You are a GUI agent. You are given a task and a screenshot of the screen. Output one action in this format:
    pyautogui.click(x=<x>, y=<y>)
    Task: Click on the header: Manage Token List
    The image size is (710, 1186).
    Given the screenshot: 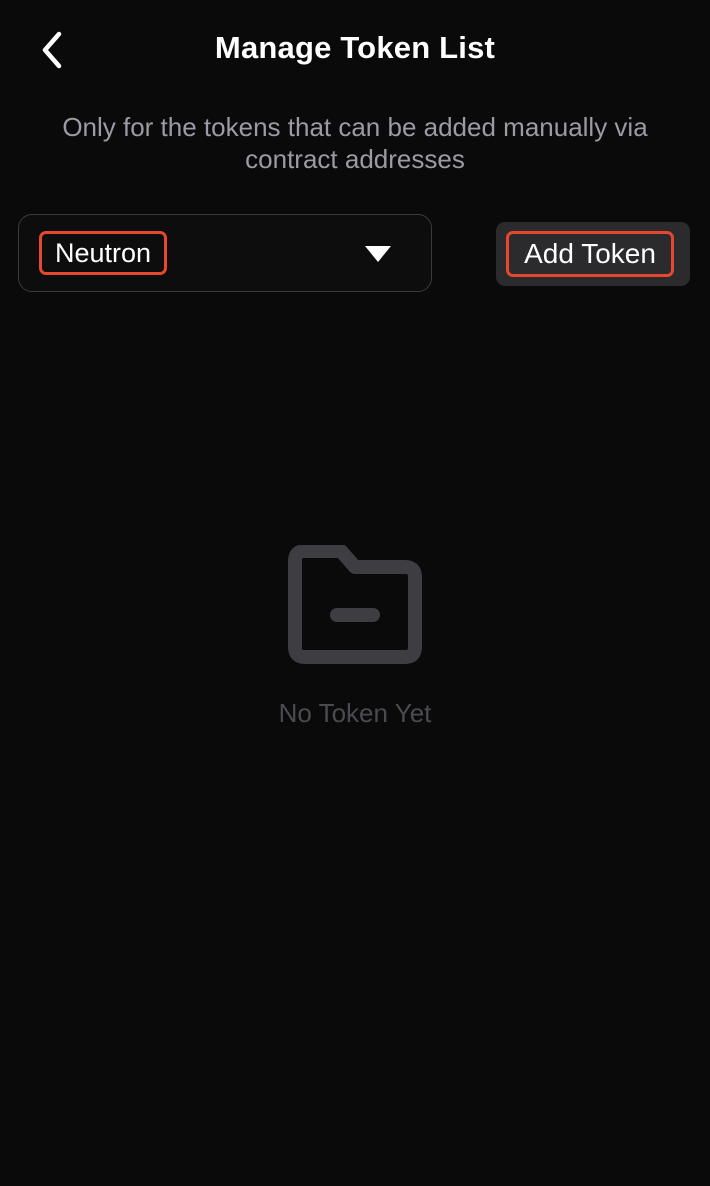 What is the action you would take?
    pyautogui.click(x=355, y=50)
    